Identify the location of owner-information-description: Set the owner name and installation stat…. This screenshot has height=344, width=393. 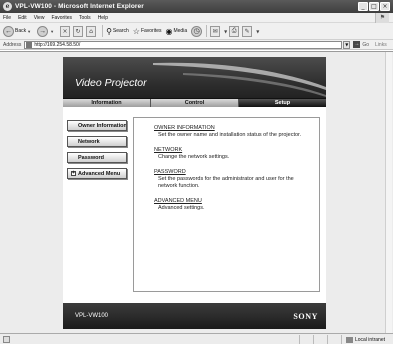
(230, 135).